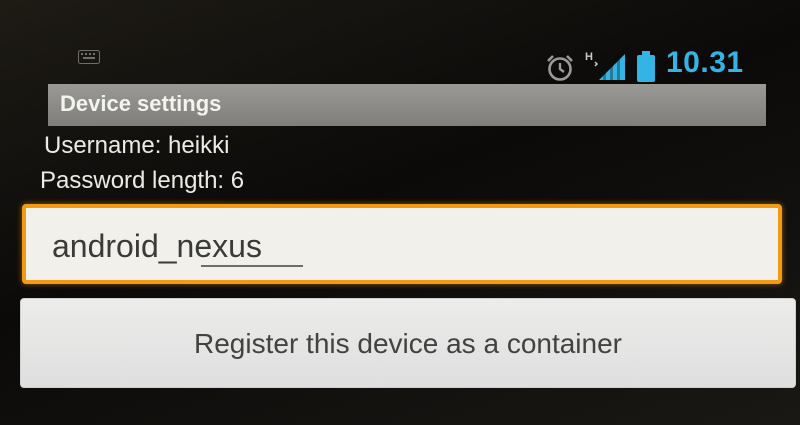  Describe the element at coordinates (589, 57) in the screenshot. I see `network-type-label: H` at that location.